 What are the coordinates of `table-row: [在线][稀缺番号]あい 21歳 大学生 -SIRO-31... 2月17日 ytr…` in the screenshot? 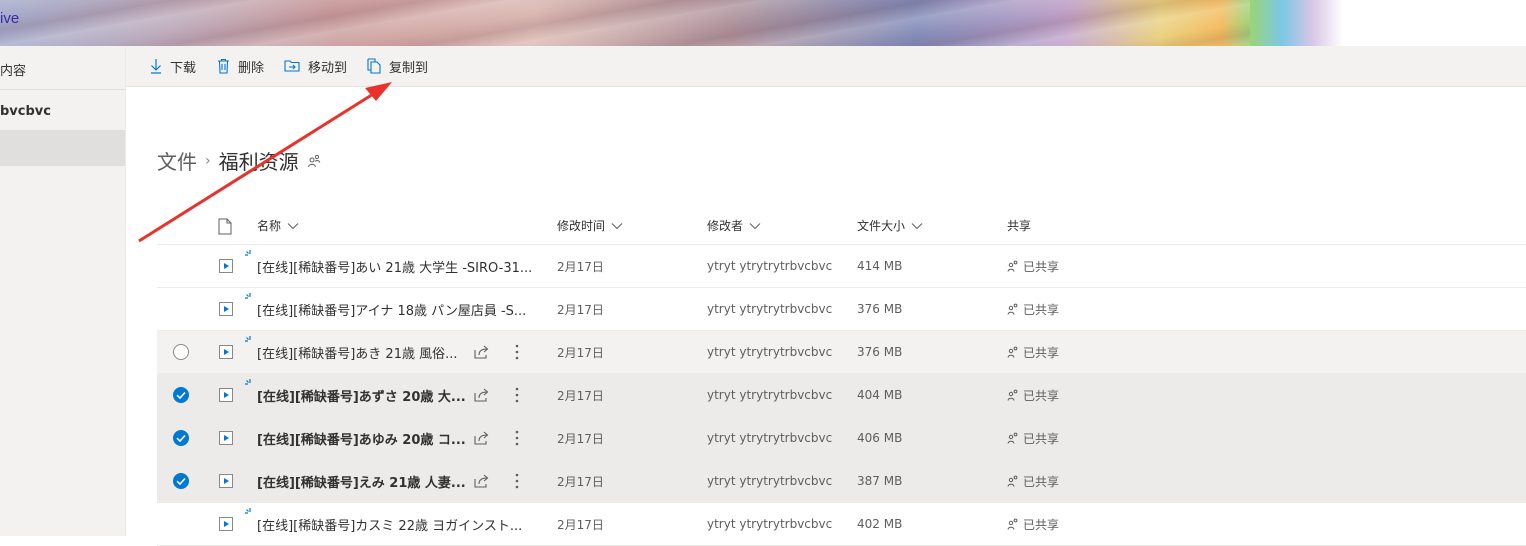 It's located at (841, 266).